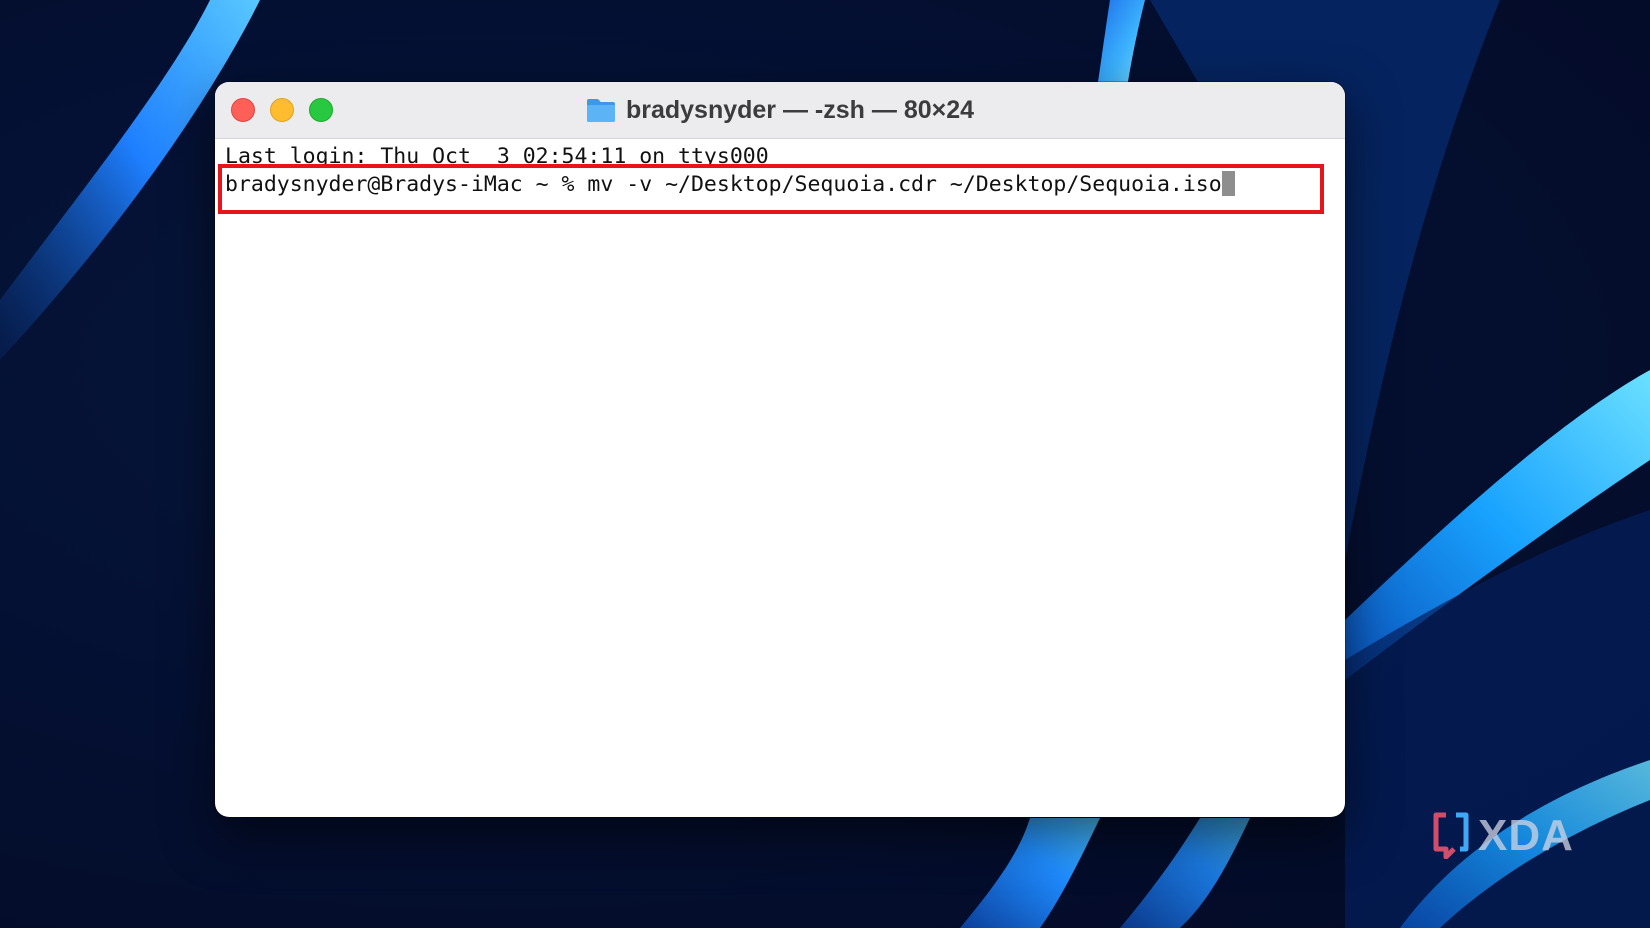 This screenshot has height=928, width=1650. What do you see at coordinates (1526, 835) in the screenshot?
I see `xda-logo-text: XDA` at bounding box center [1526, 835].